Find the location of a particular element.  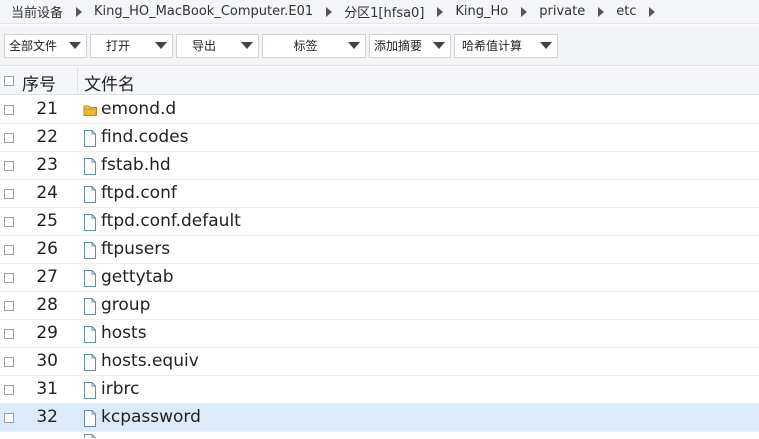

add-digest-button: 添加摘要 is located at coordinates (410, 45).